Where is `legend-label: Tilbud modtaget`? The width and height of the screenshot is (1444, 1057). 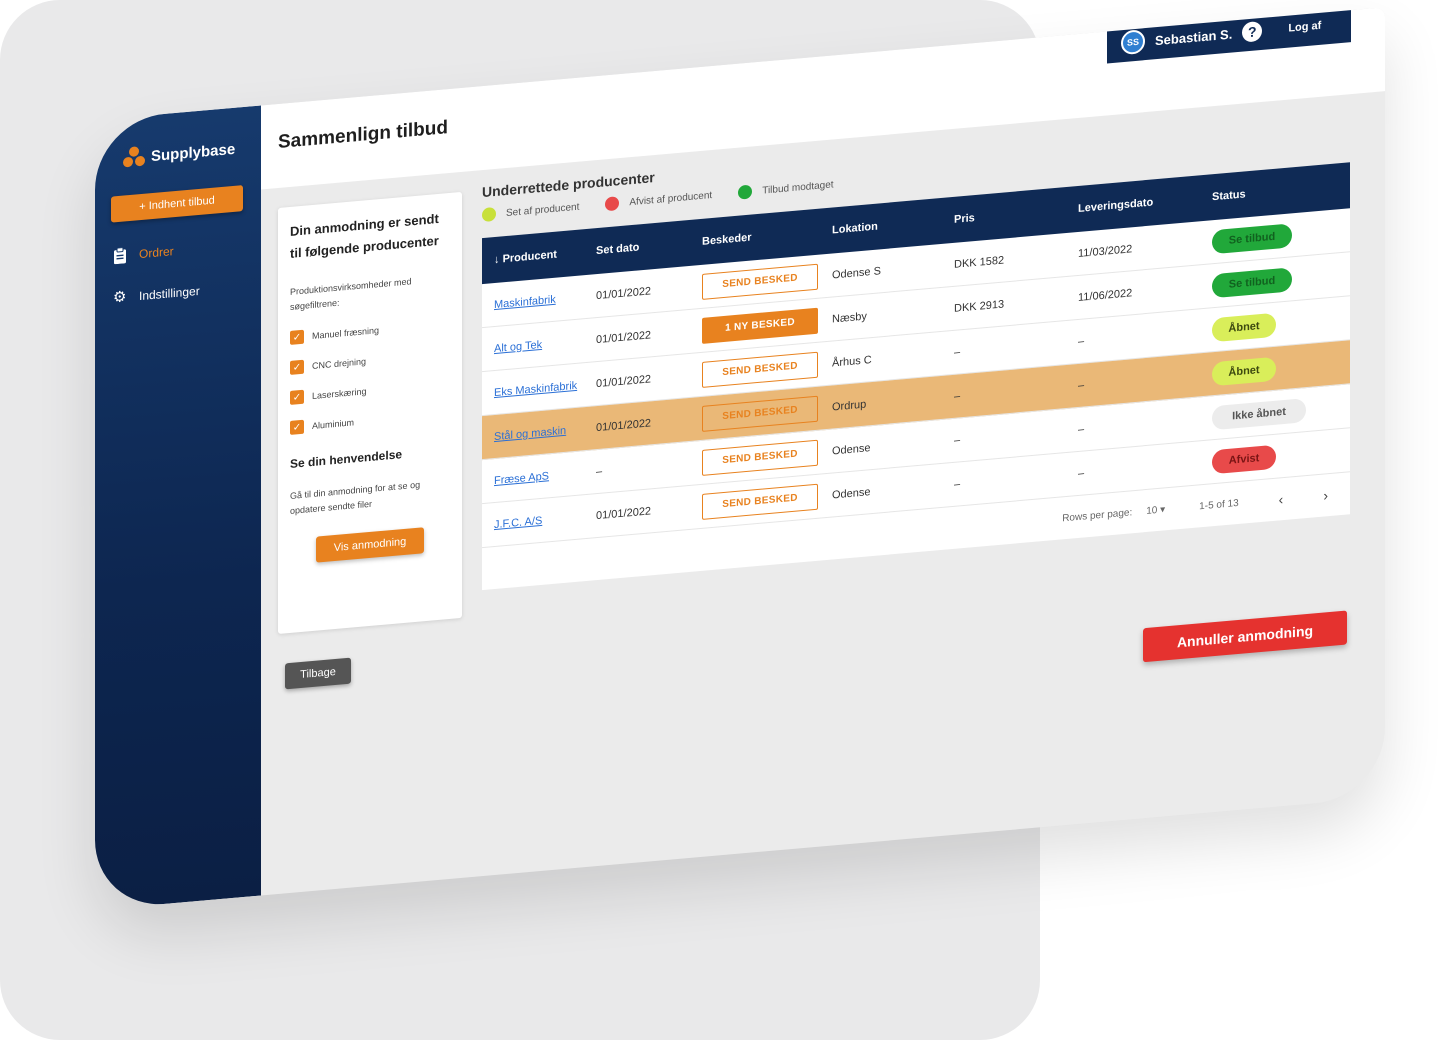 legend-label: Tilbud modtaget is located at coordinates (798, 187).